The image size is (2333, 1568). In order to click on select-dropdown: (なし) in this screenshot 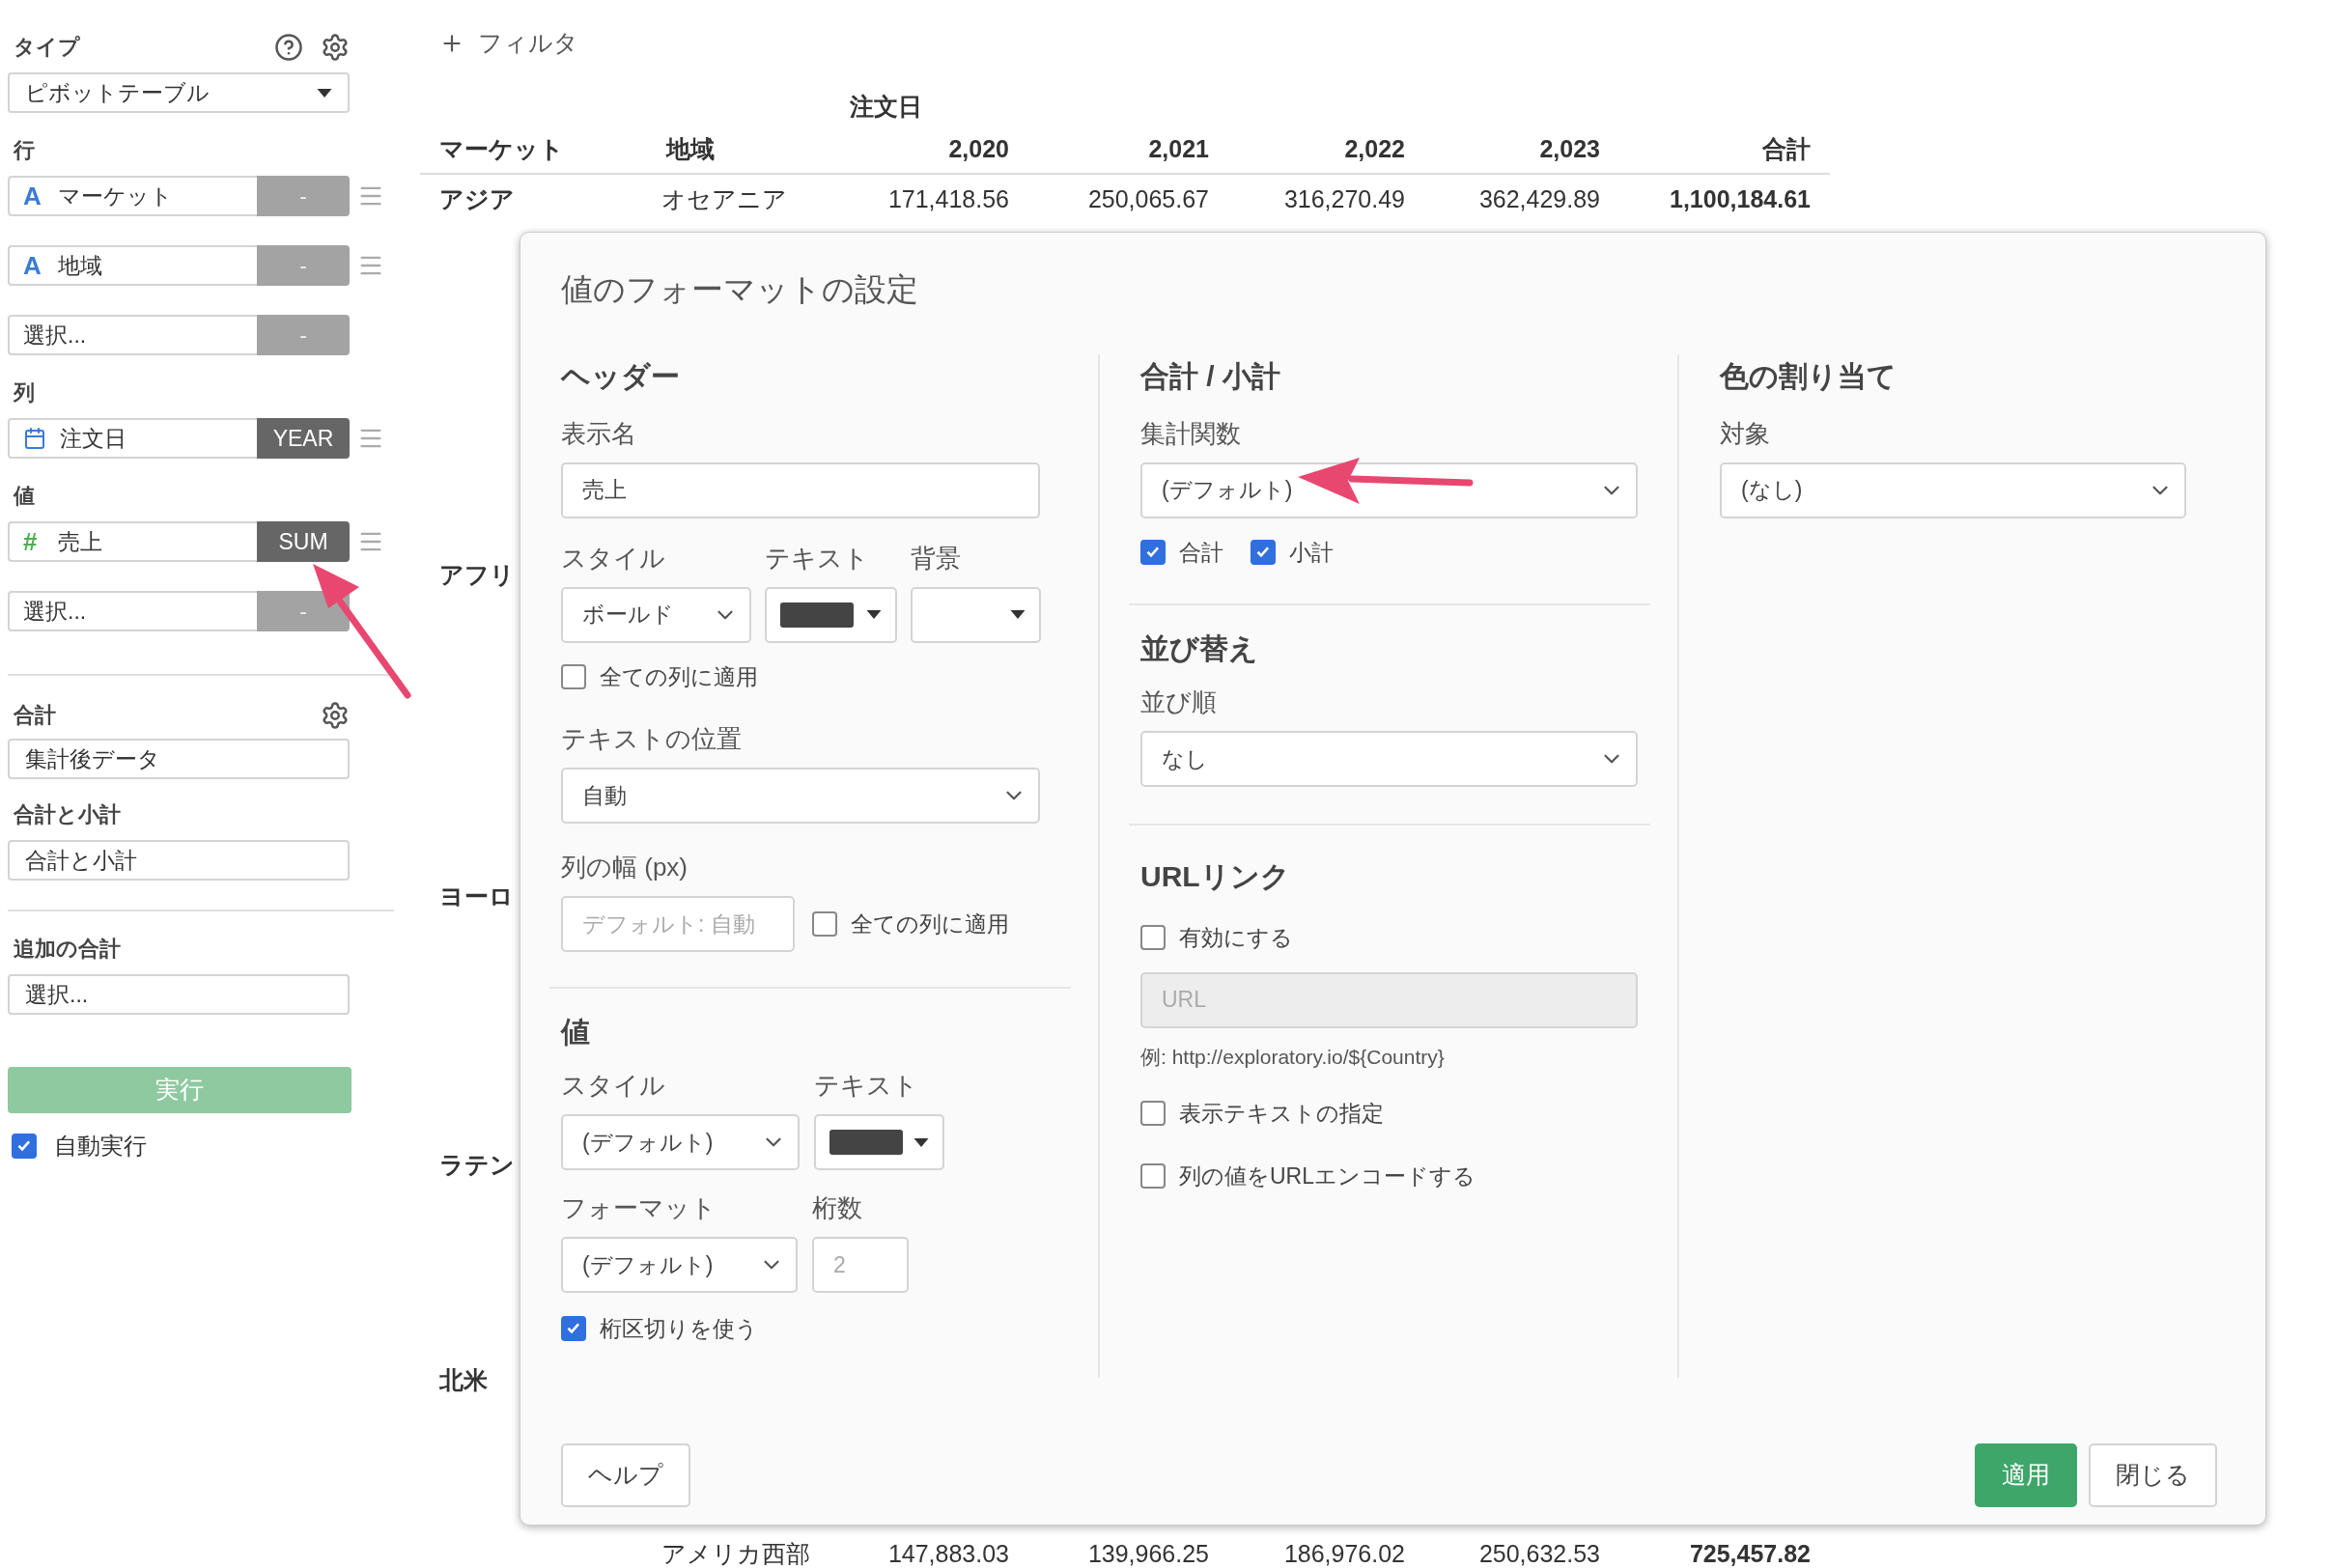, I will do `click(1953, 490)`.